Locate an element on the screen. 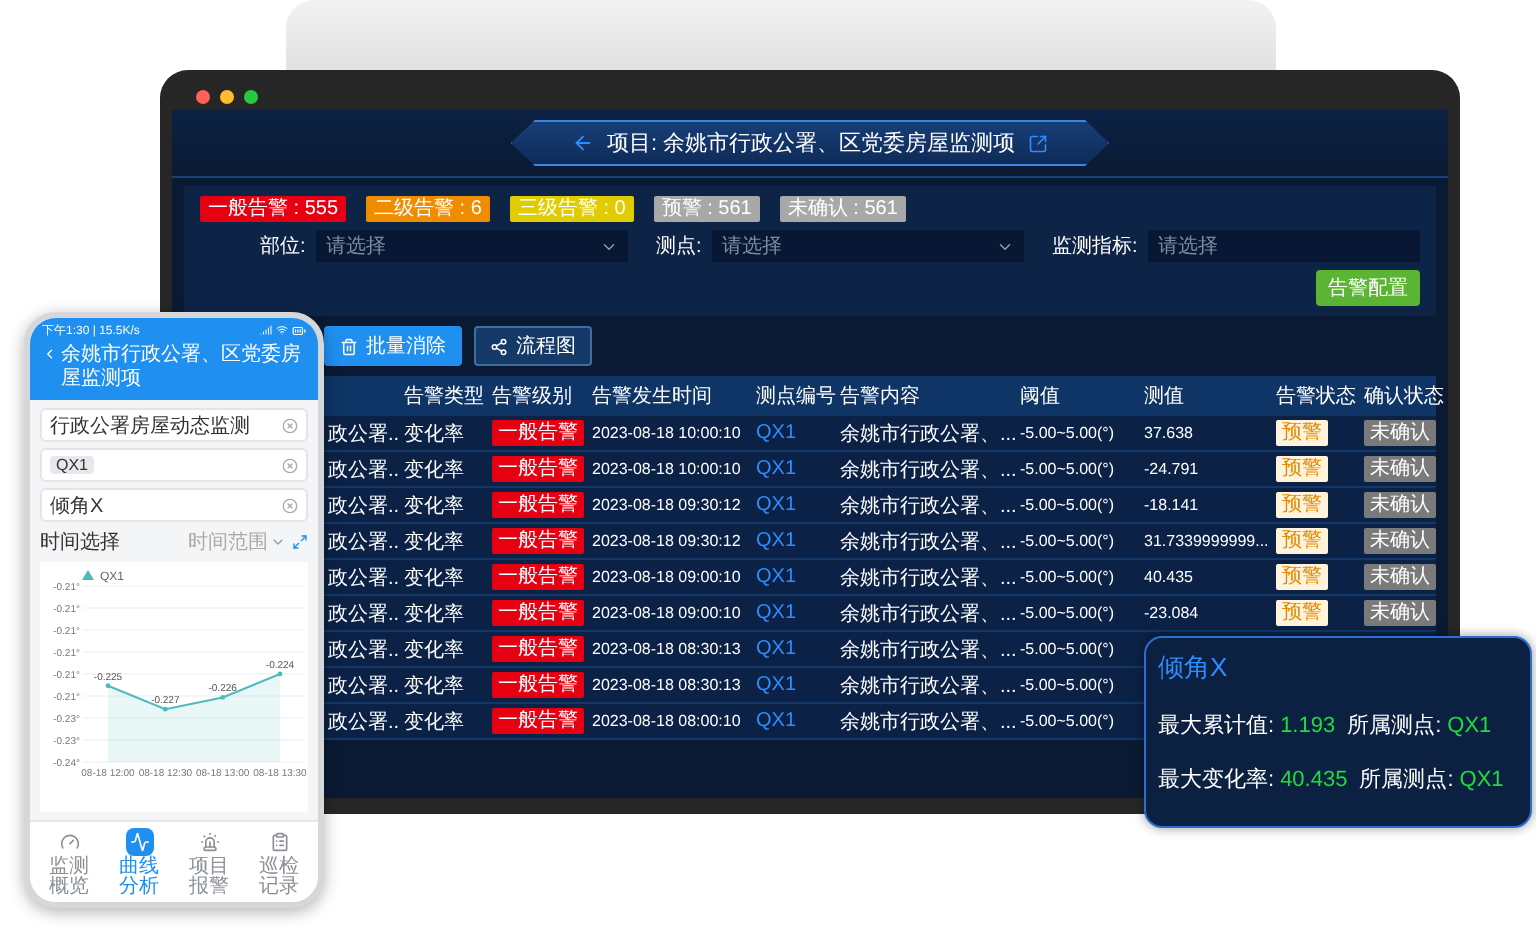 This screenshot has width=1536, height=932. column-header: 告警内容 is located at coordinates (880, 396).